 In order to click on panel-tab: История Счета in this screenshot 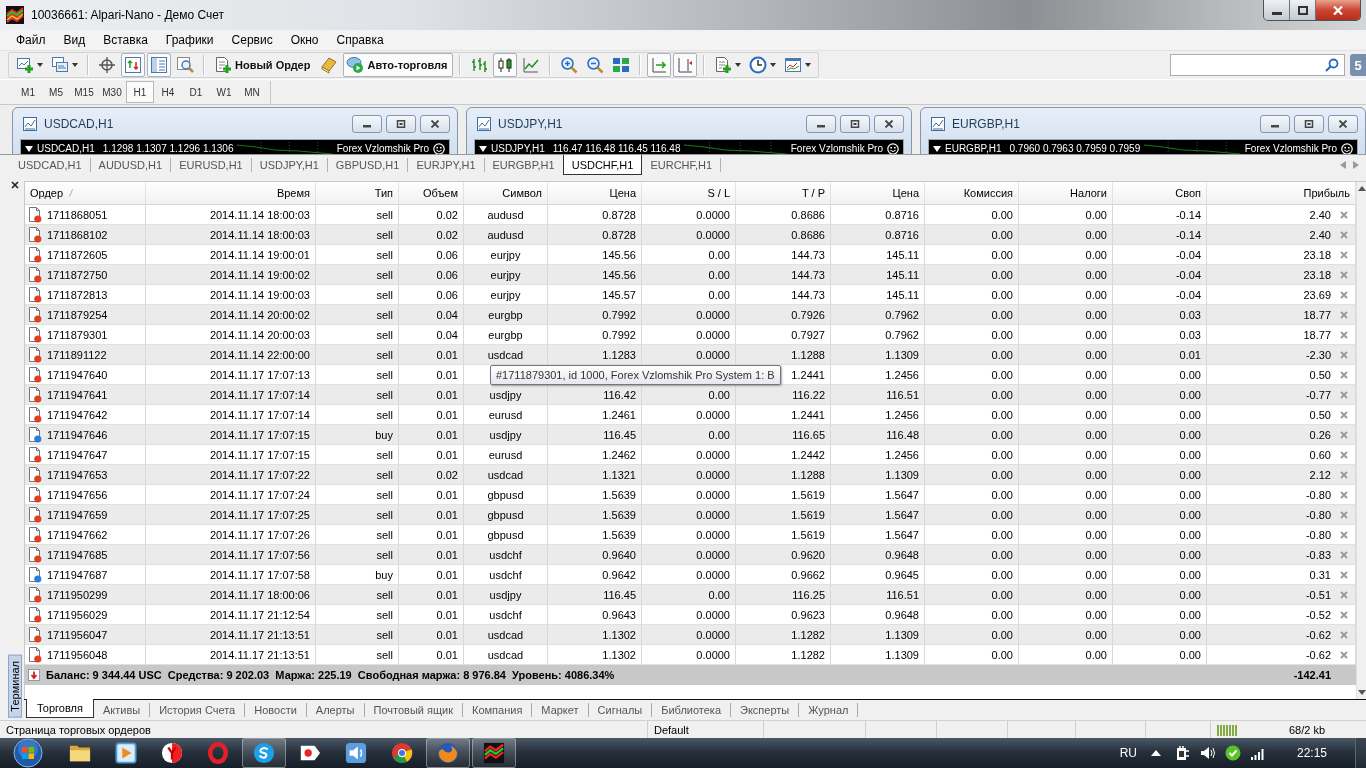, I will do `click(198, 710)`.